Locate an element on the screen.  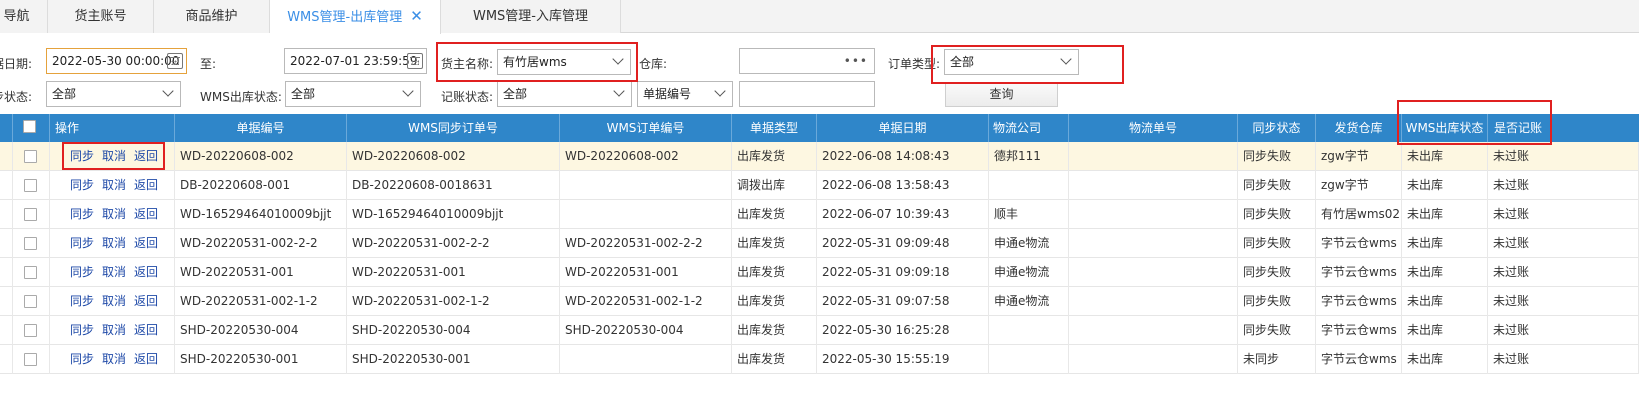
sync-status-select: 全部 is located at coordinates (113, 94).